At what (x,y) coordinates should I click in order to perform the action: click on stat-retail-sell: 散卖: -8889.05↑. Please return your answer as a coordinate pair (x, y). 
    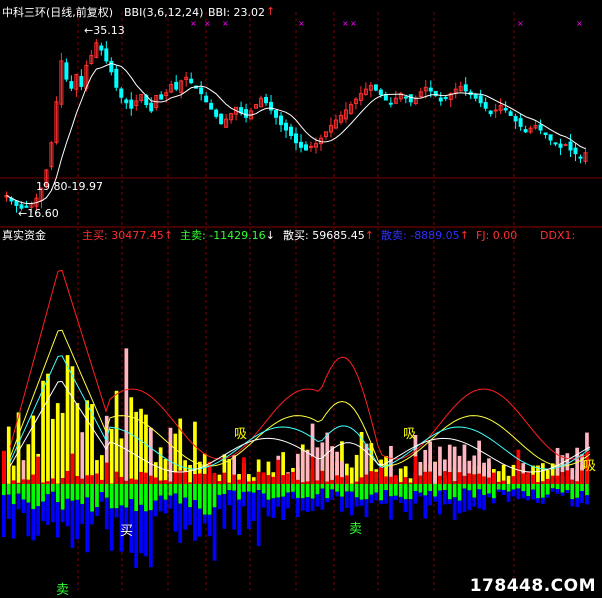
    Looking at the image, I should click on (425, 235).